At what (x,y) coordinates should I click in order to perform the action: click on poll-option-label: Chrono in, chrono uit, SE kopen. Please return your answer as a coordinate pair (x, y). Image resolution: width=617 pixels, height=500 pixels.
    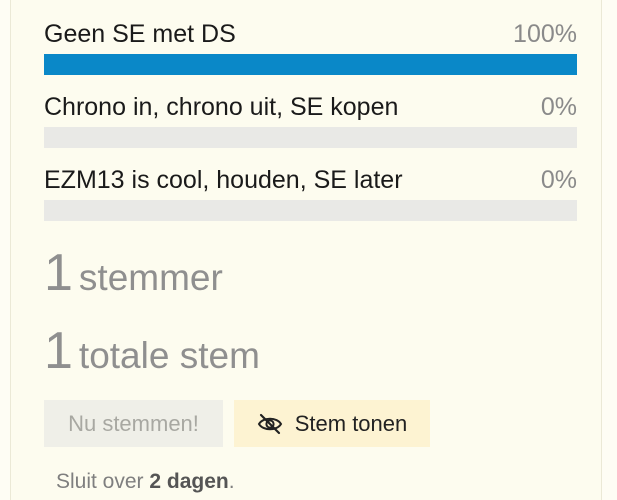
    Looking at the image, I should click on (221, 107).